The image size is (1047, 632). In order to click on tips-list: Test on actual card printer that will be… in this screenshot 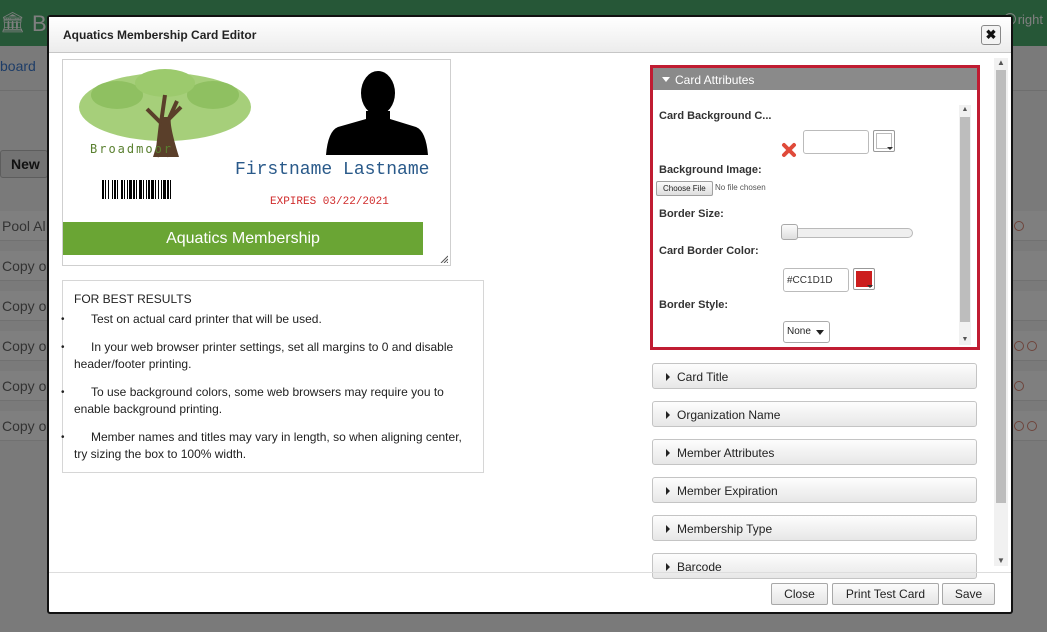, I will do `click(267, 387)`.